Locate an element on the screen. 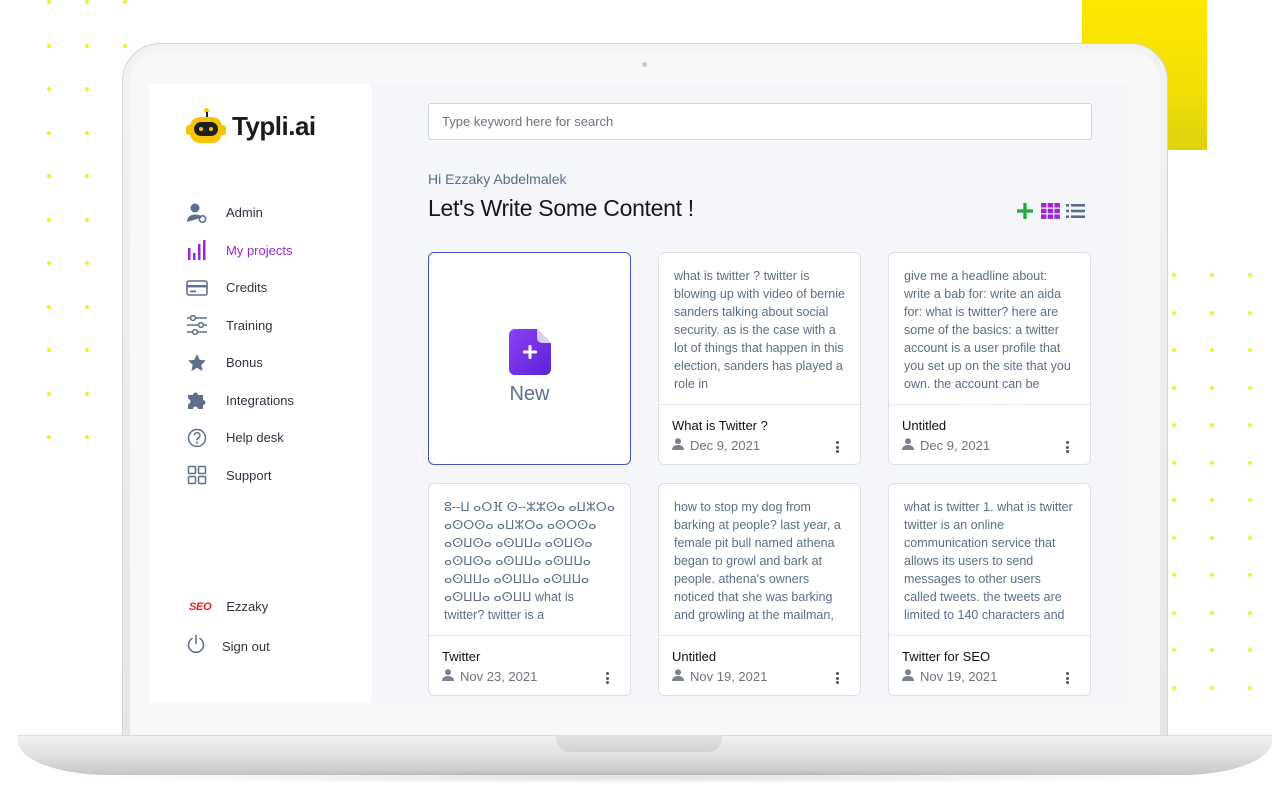 Image resolution: width=1277 pixels, height=788 pixels. laptop-shadow is located at coordinates (640, 777).